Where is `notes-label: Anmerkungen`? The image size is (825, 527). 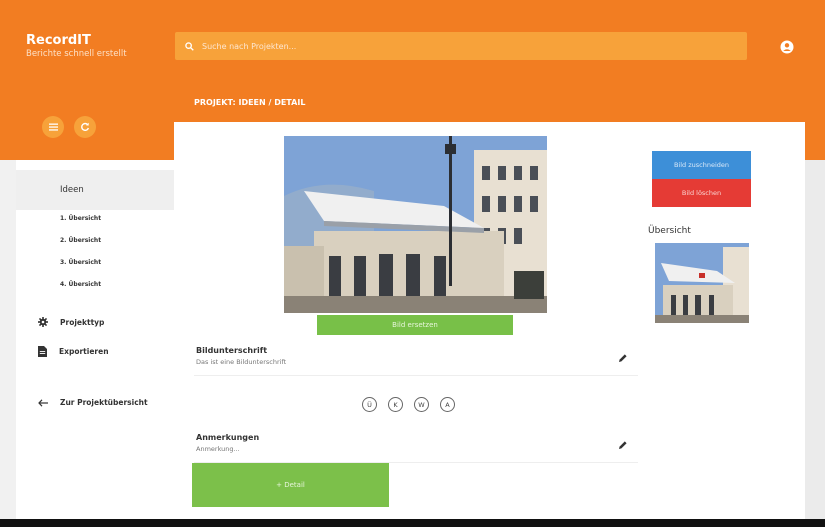 notes-label: Anmerkungen is located at coordinates (228, 437).